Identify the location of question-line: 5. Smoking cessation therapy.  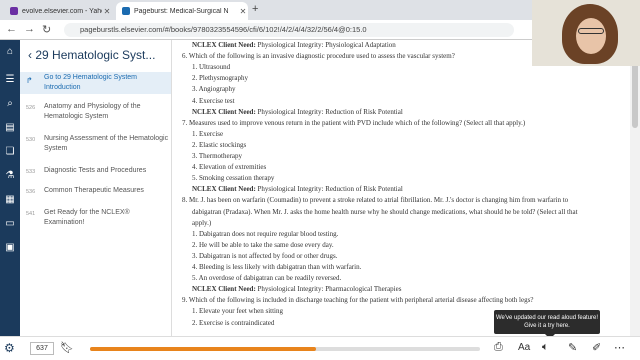
(233, 178).